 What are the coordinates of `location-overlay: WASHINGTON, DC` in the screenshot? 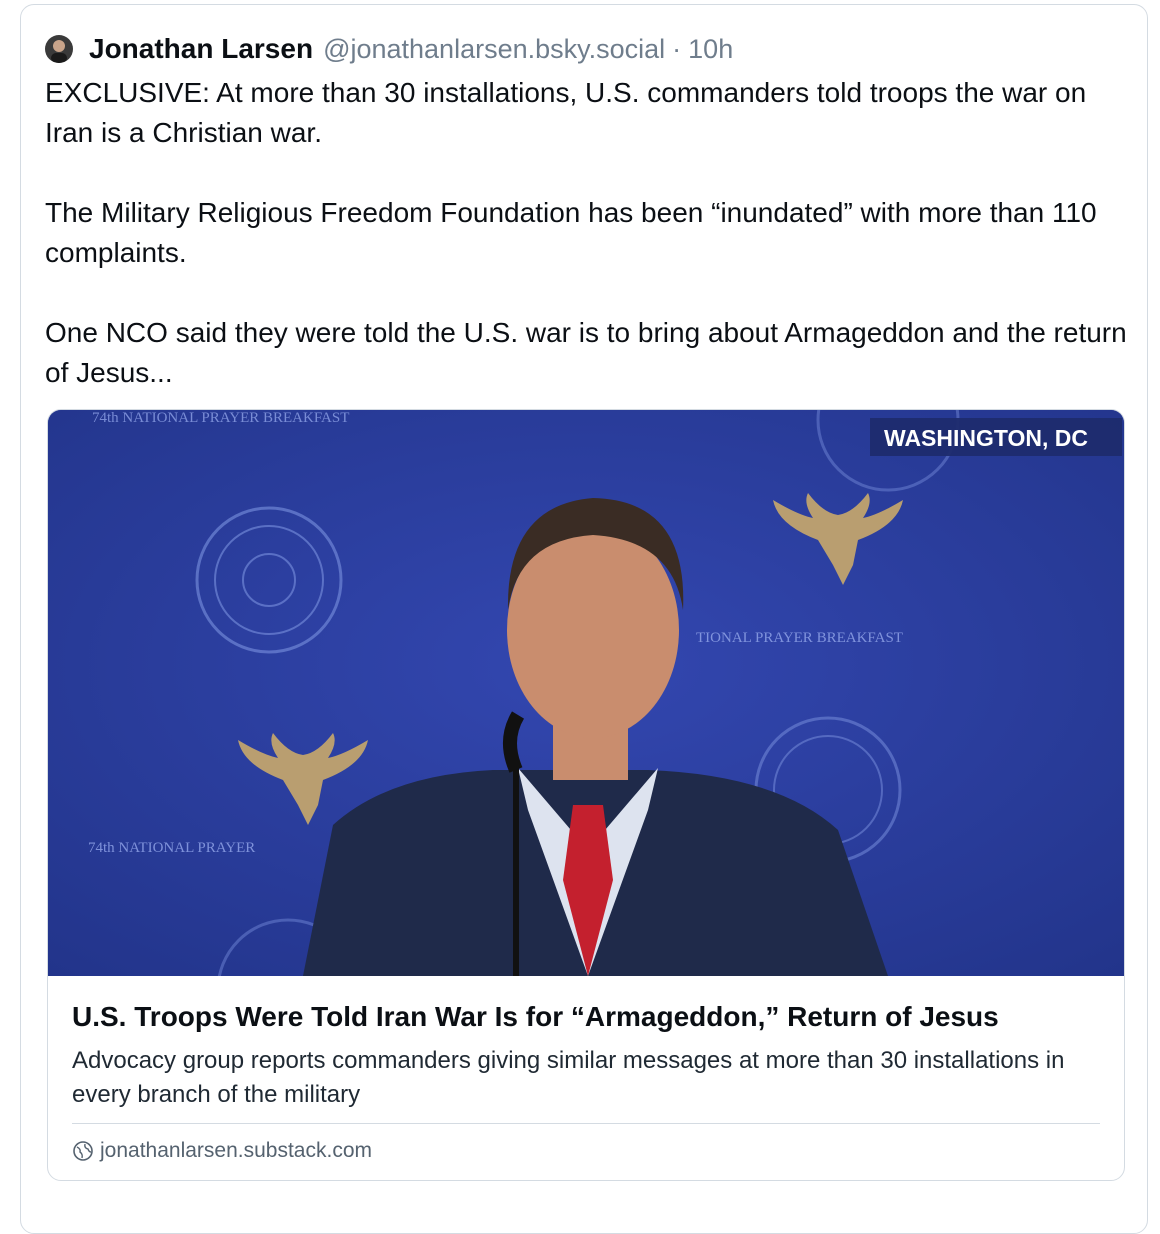 It's located at (986, 438).